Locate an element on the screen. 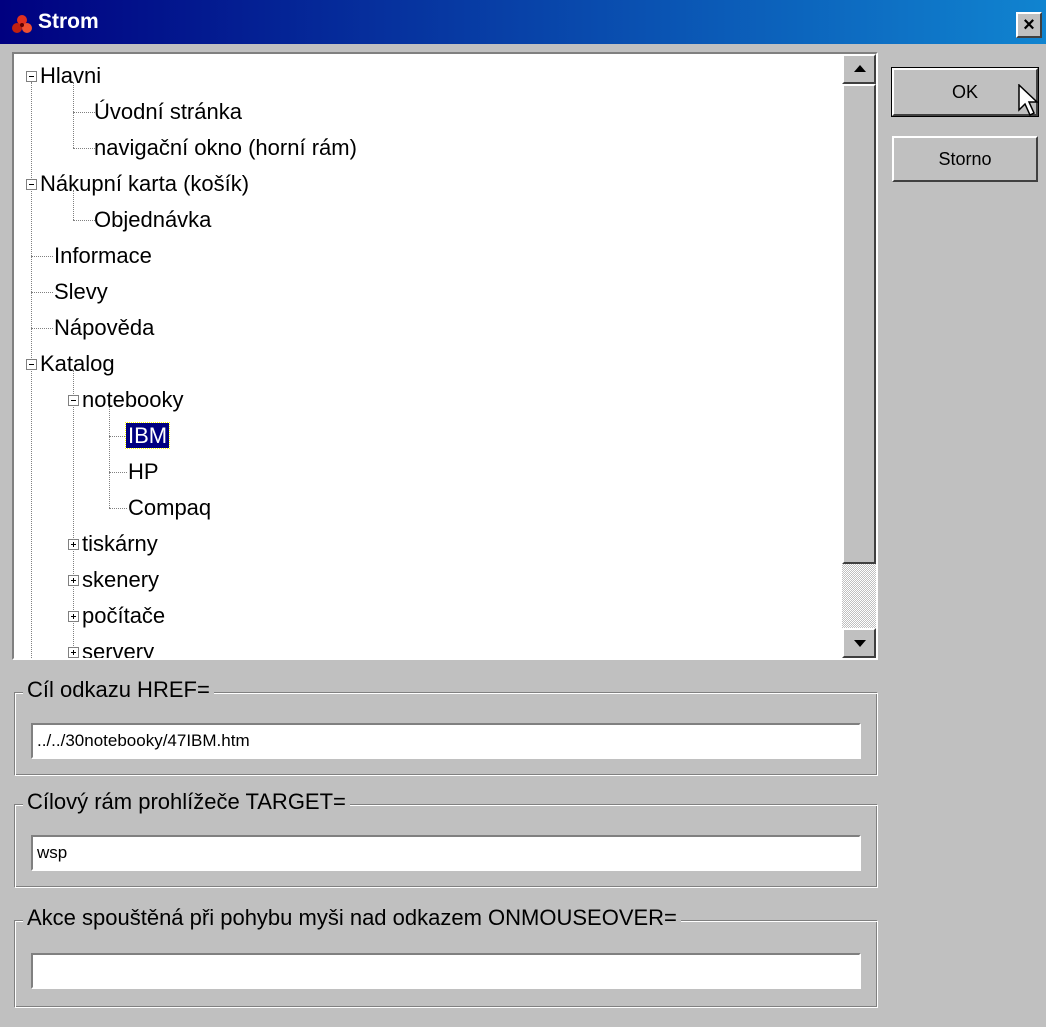  tree-item-label: počítače is located at coordinates (124, 615).